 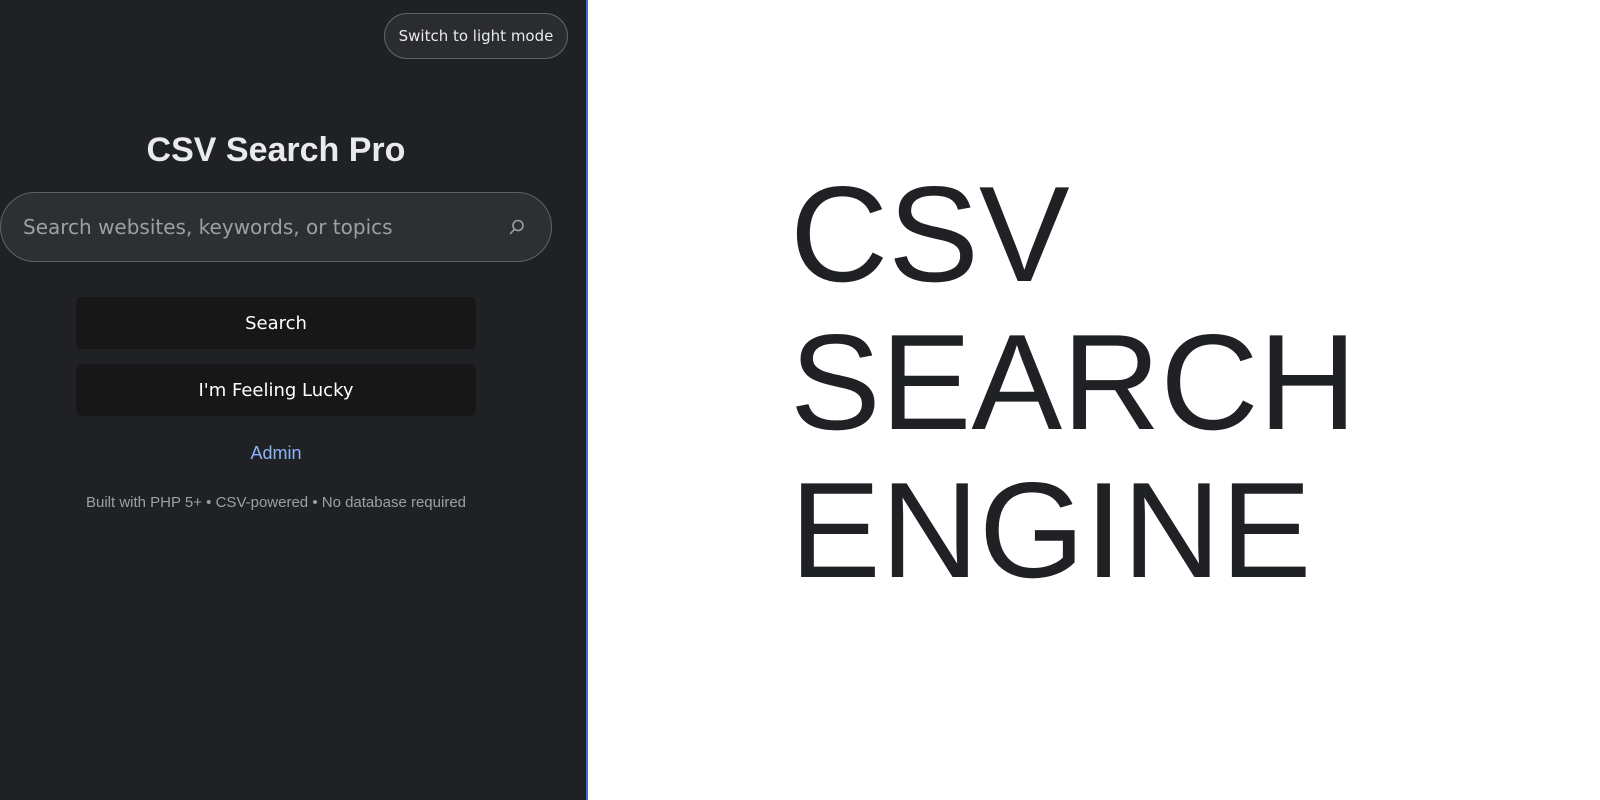 I want to click on search-bar, so click(x=276, y=227).